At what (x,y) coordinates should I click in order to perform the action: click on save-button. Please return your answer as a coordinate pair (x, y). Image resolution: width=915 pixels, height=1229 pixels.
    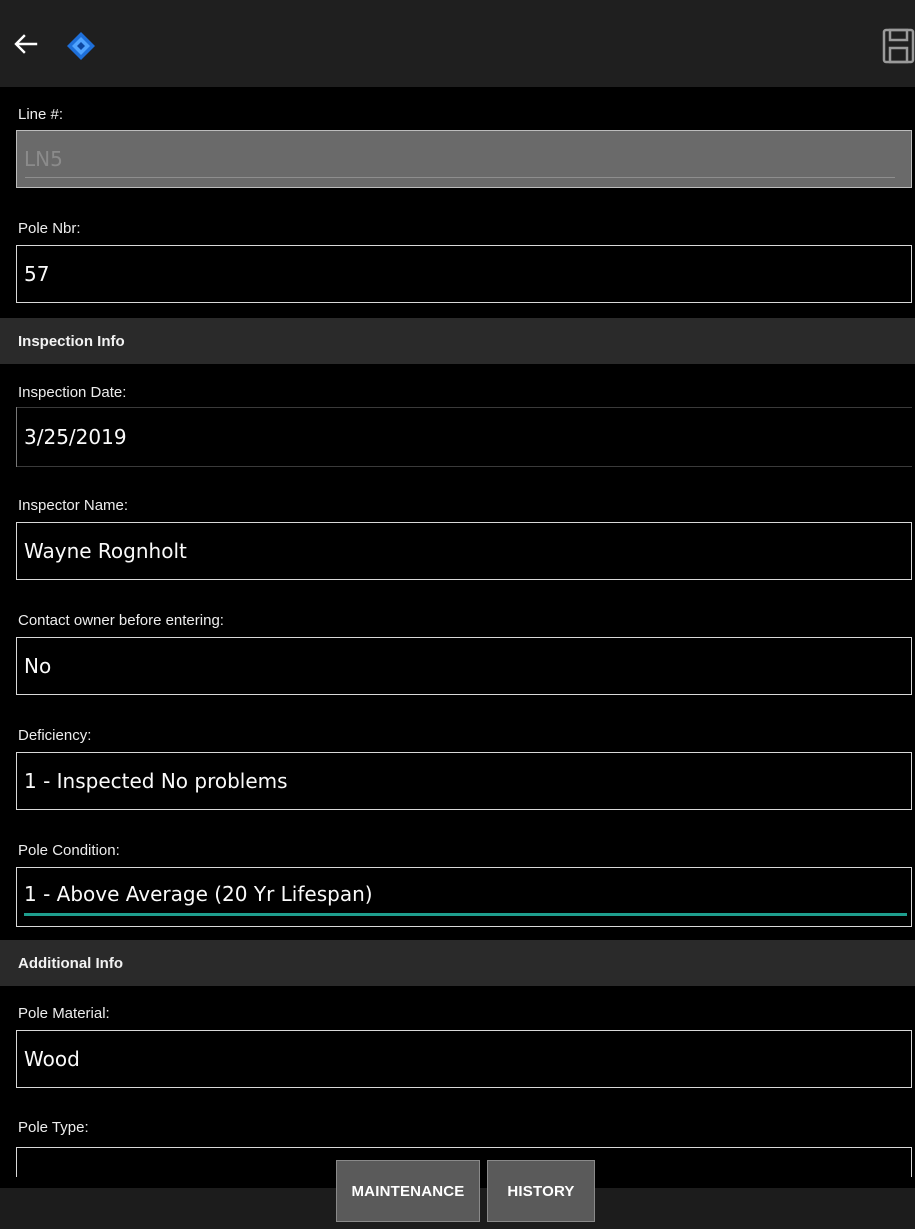
    Looking at the image, I should click on (898, 46).